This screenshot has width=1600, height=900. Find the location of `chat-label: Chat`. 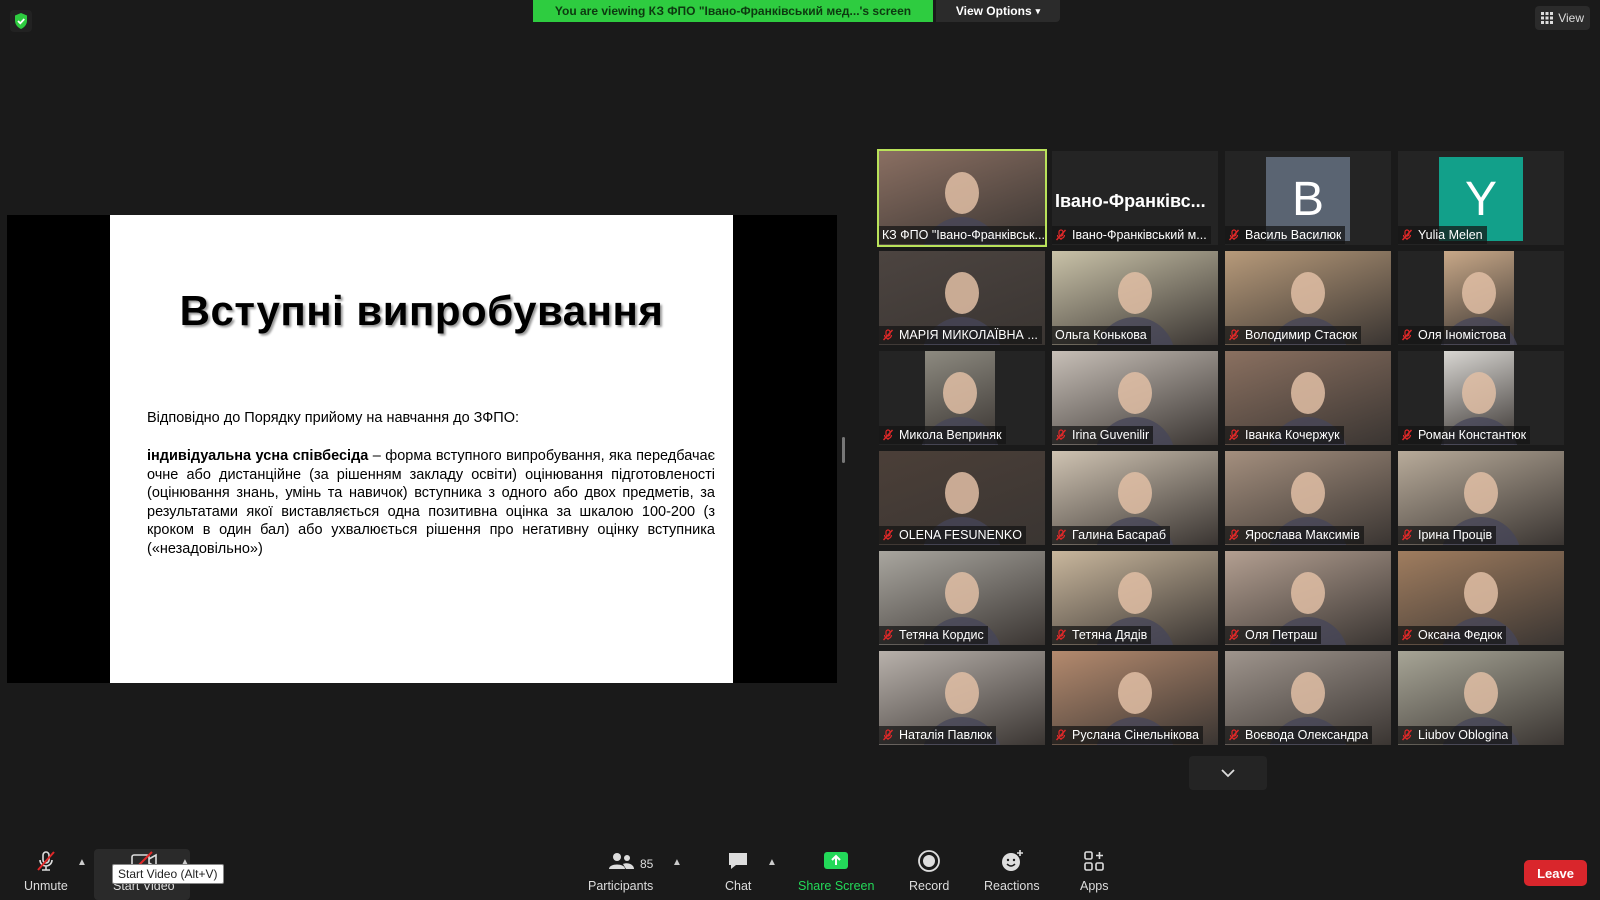

chat-label: Chat is located at coordinates (738, 886).